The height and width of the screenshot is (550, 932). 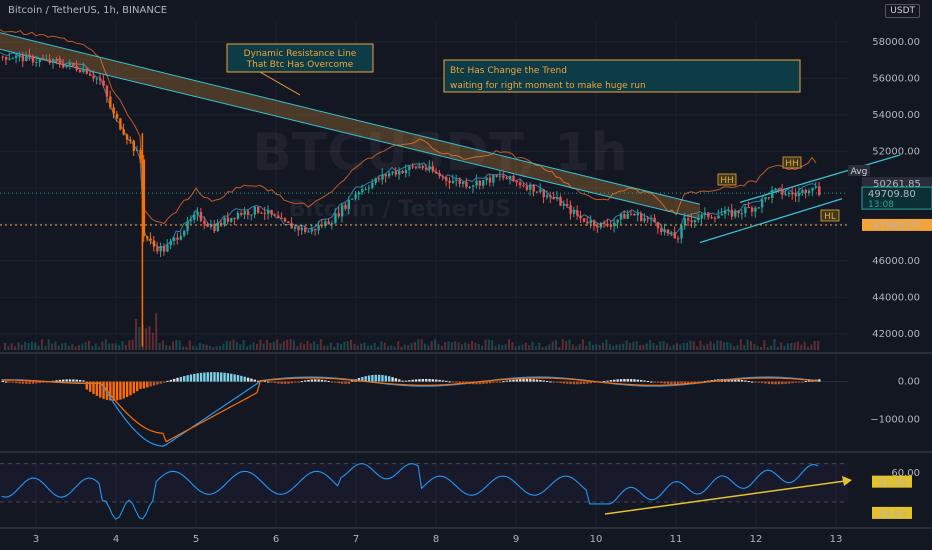 What do you see at coordinates (902, 11) in the screenshot?
I see `currency-button: USDT` at bounding box center [902, 11].